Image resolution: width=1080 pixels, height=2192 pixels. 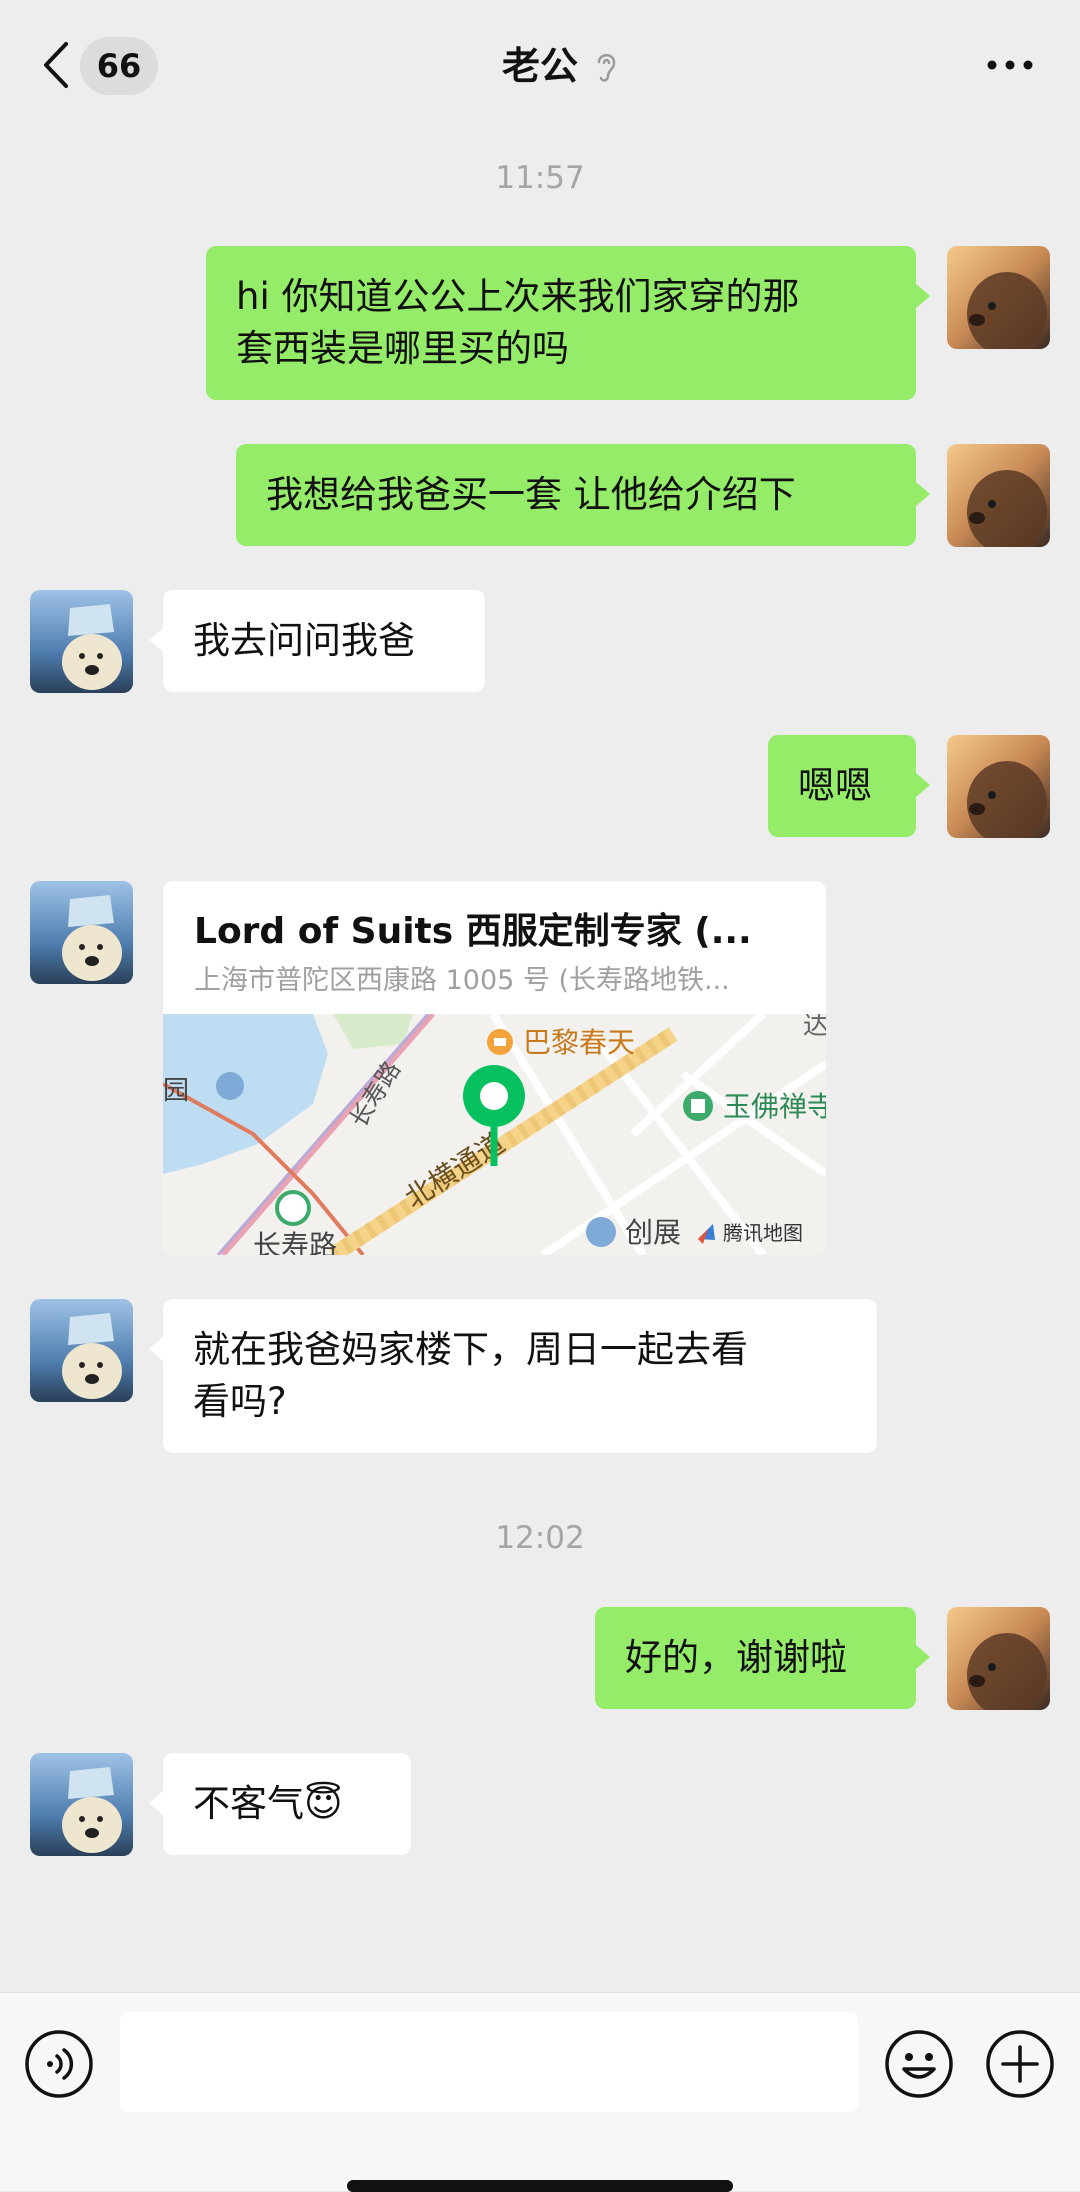 What do you see at coordinates (762, 1658) in the screenshot?
I see `message-bubble-sent: 好的，谢谢啦` at bounding box center [762, 1658].